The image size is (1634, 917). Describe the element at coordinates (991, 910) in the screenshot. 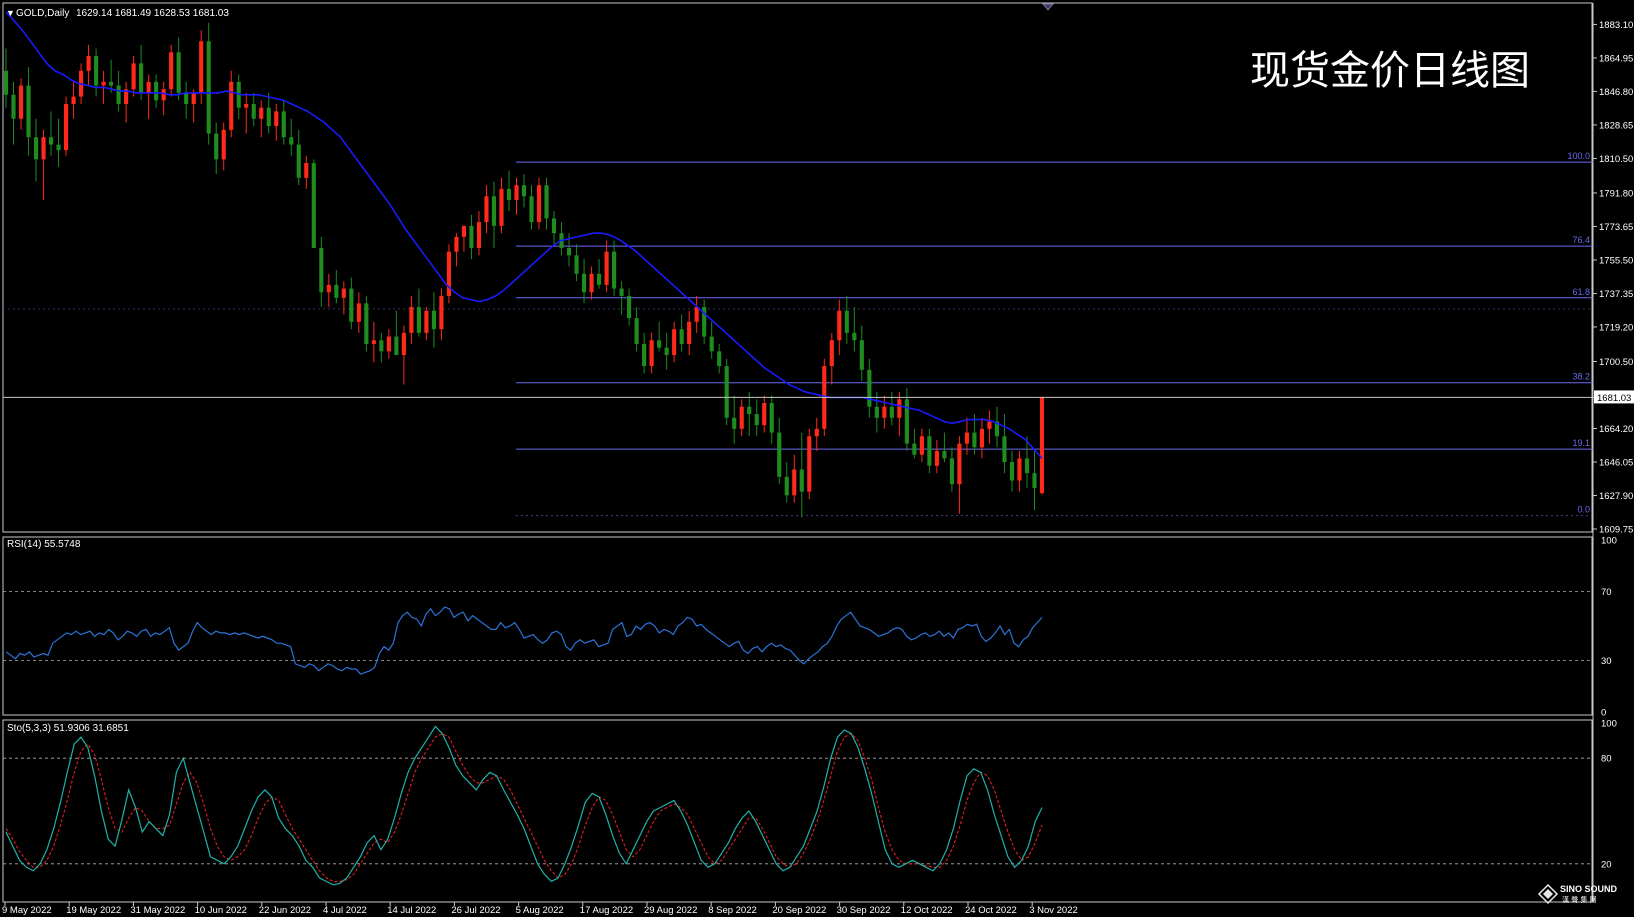

I see `time-tick-label: 24 Oct 2022` at that location.